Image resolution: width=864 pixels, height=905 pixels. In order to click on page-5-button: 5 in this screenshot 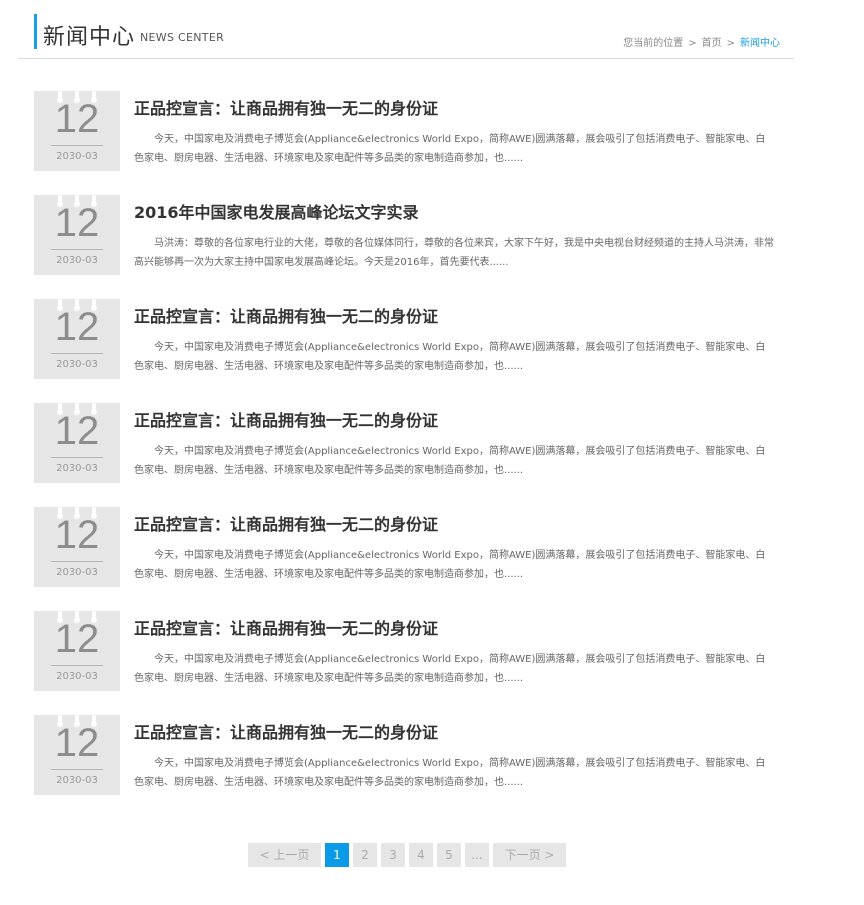, I will do `click(449, 855)`.